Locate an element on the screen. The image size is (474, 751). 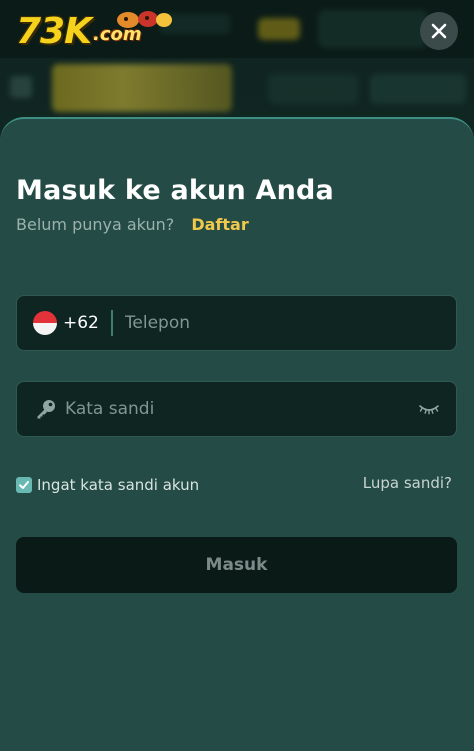
phone-field: +62 is located at coordinates (236, 323).